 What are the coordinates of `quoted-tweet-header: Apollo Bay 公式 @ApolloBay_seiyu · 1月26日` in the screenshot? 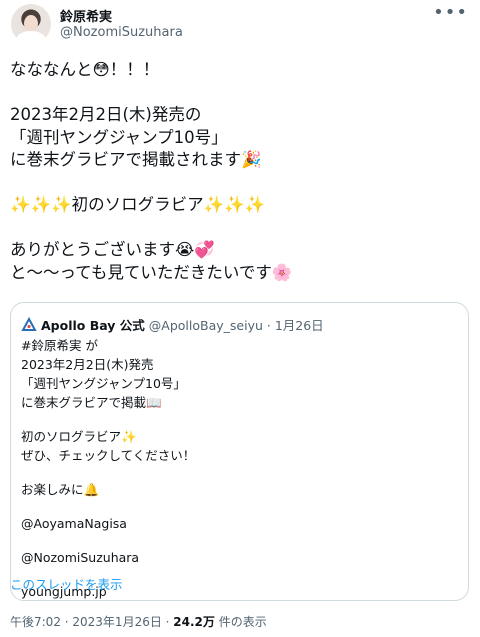 It's located at (172, 324).